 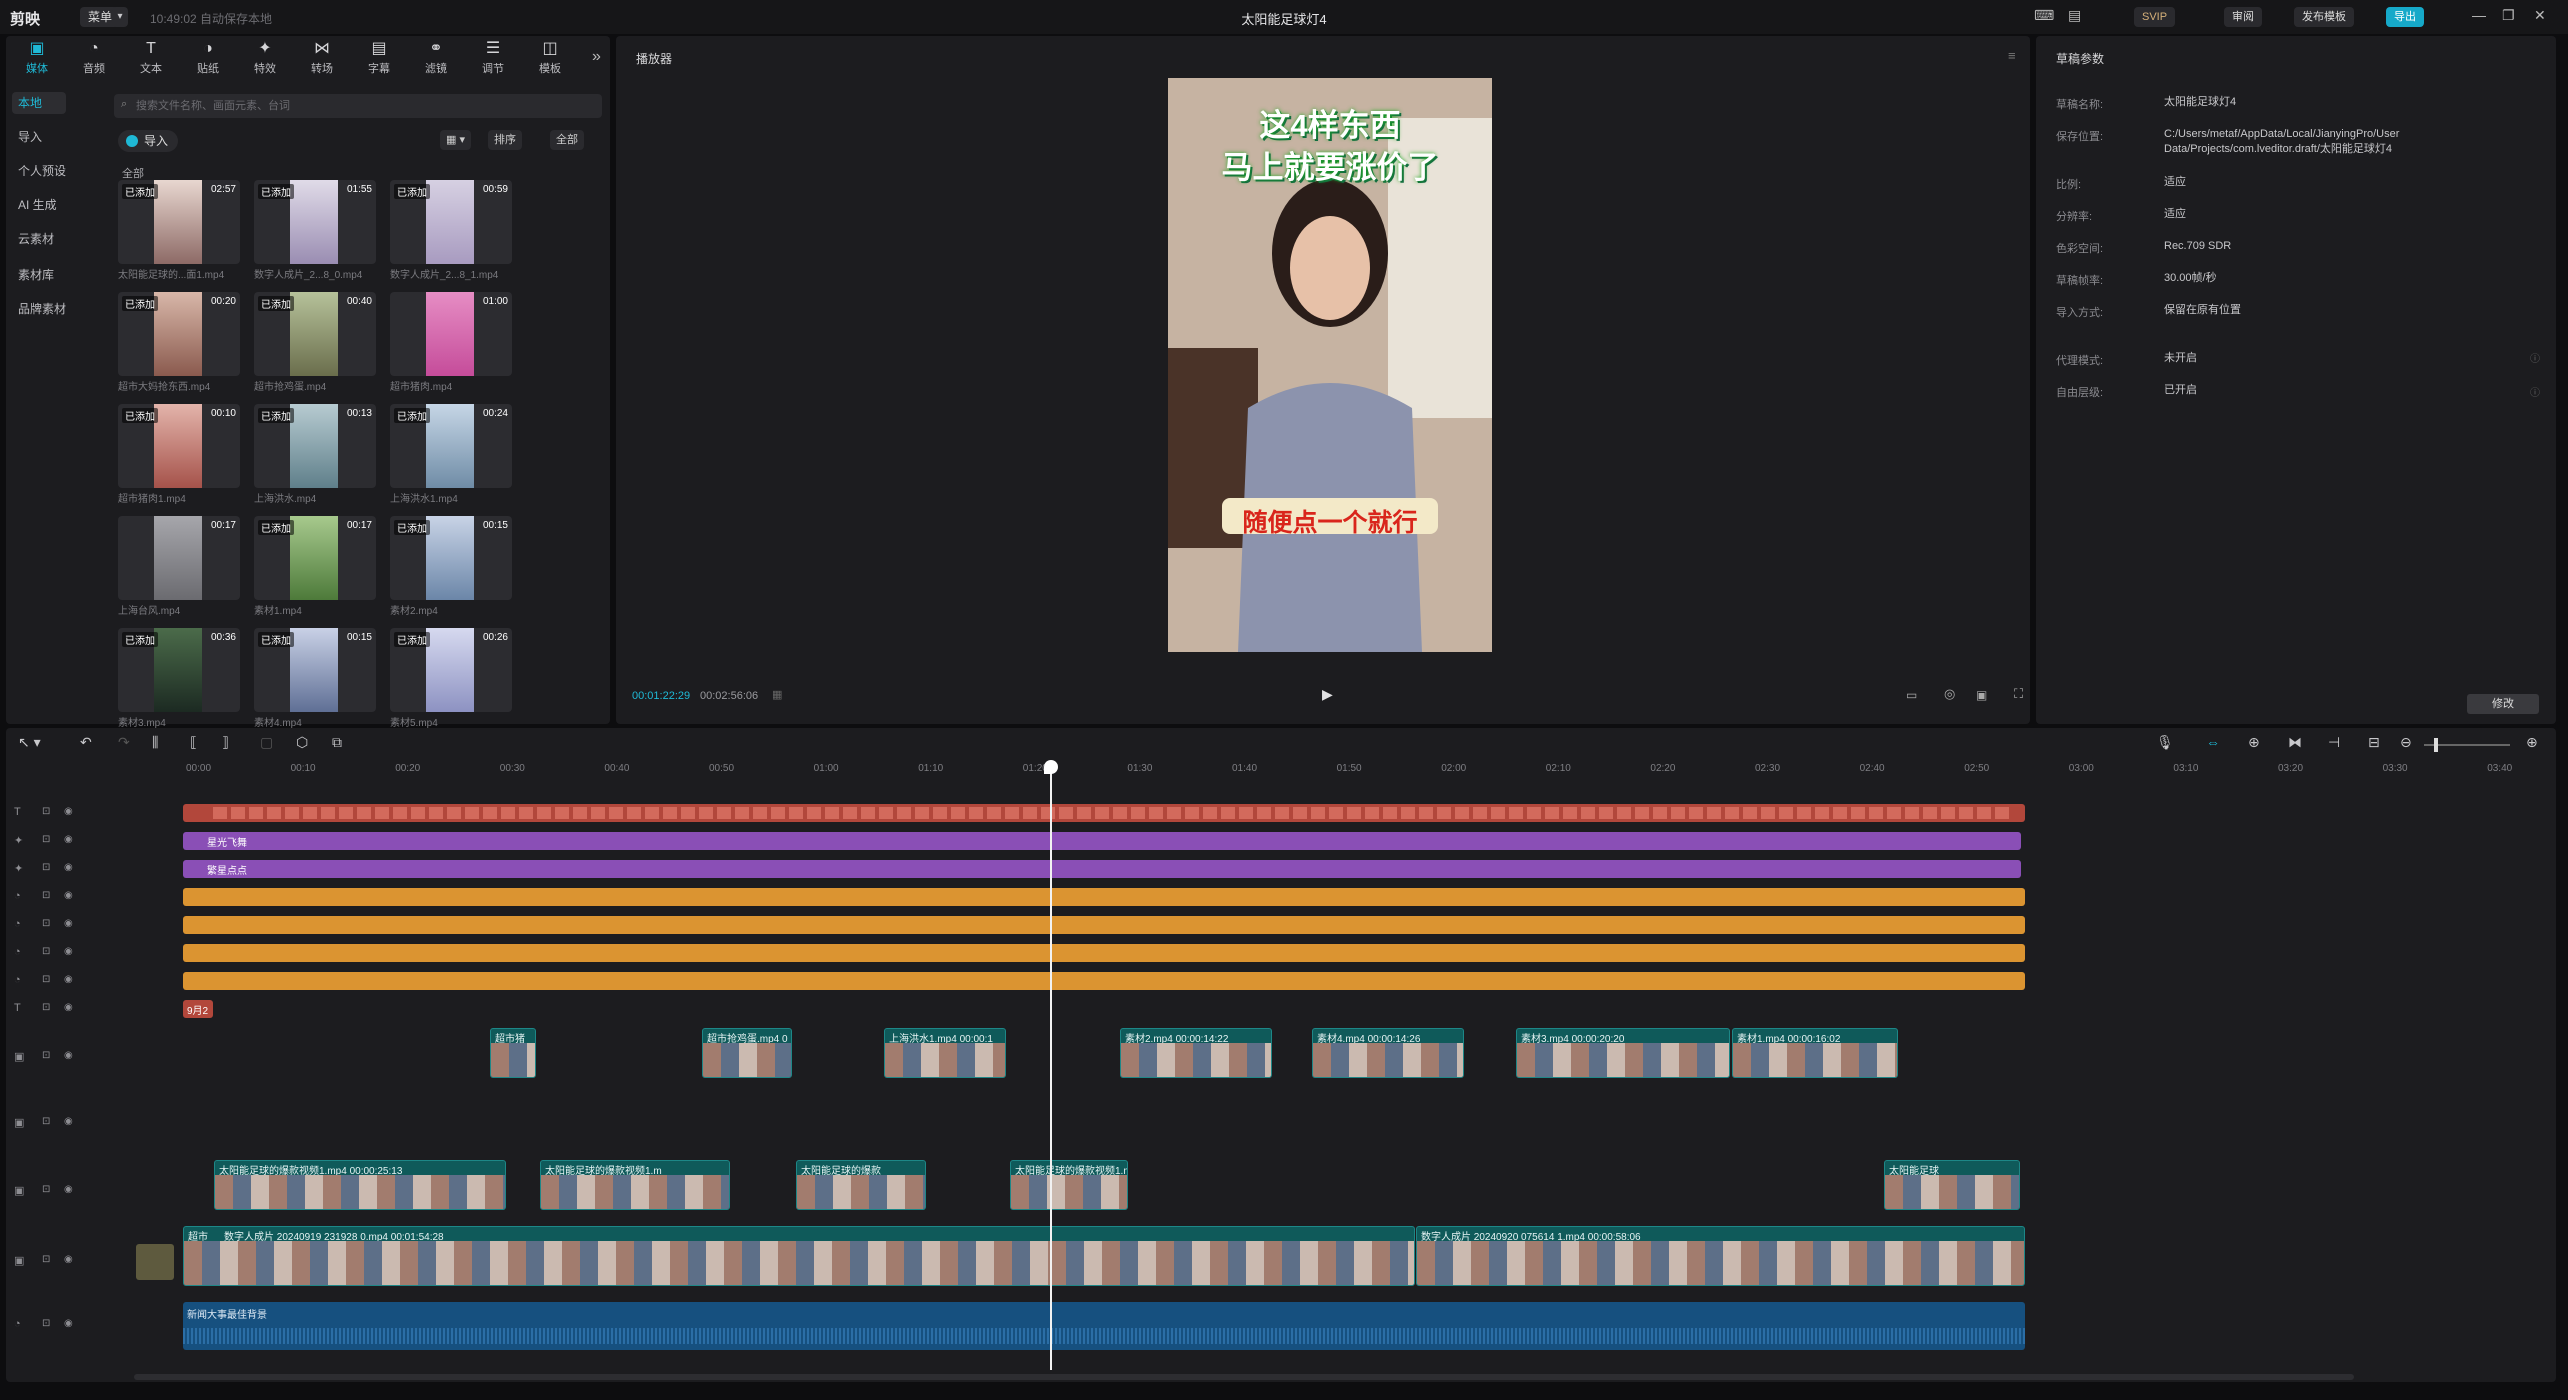 I want to click on snap-icon: ⊕, so click(x=2254, y=742).